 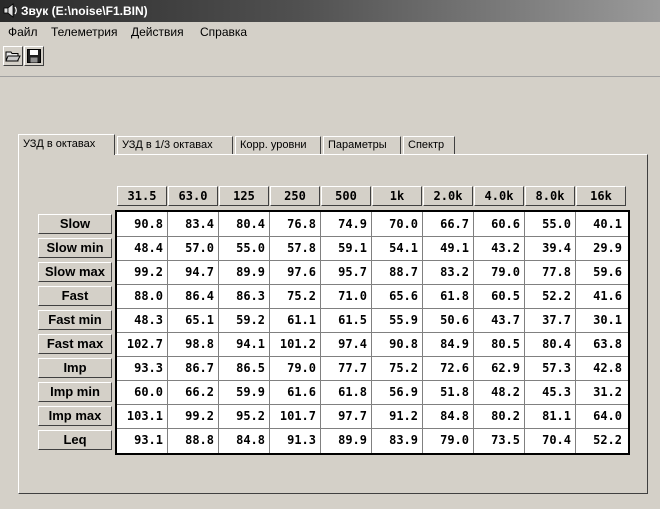 What do you see at coordinates (244, 440) in the screenshot?
I see `table-cell: 84.8` at bounding box center [244, 440].